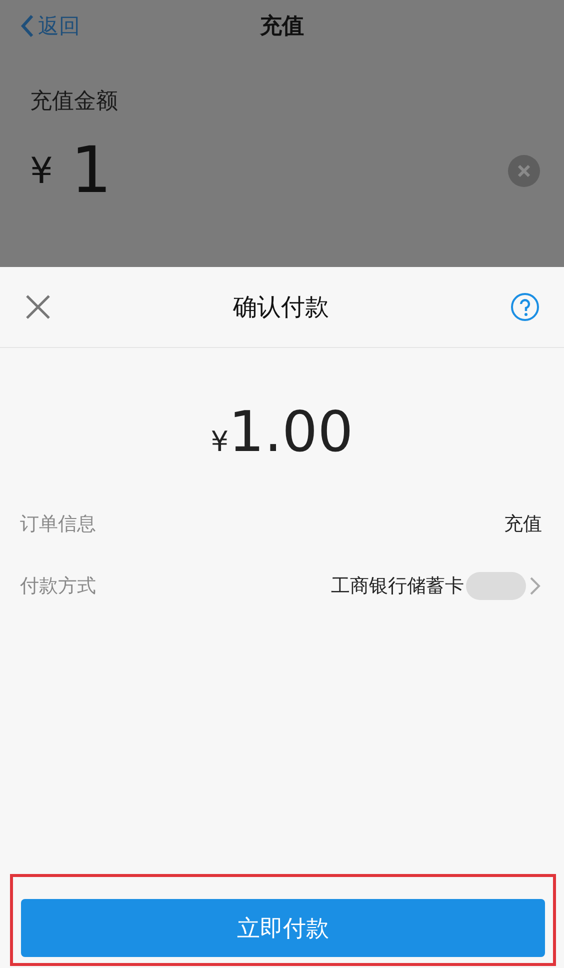 Image resolution: width=564 pixels, height=968 pixels. Describe the element at coordinates (281, 307) in the screenshot. I see `sheet-title: 确认付款` at that location.